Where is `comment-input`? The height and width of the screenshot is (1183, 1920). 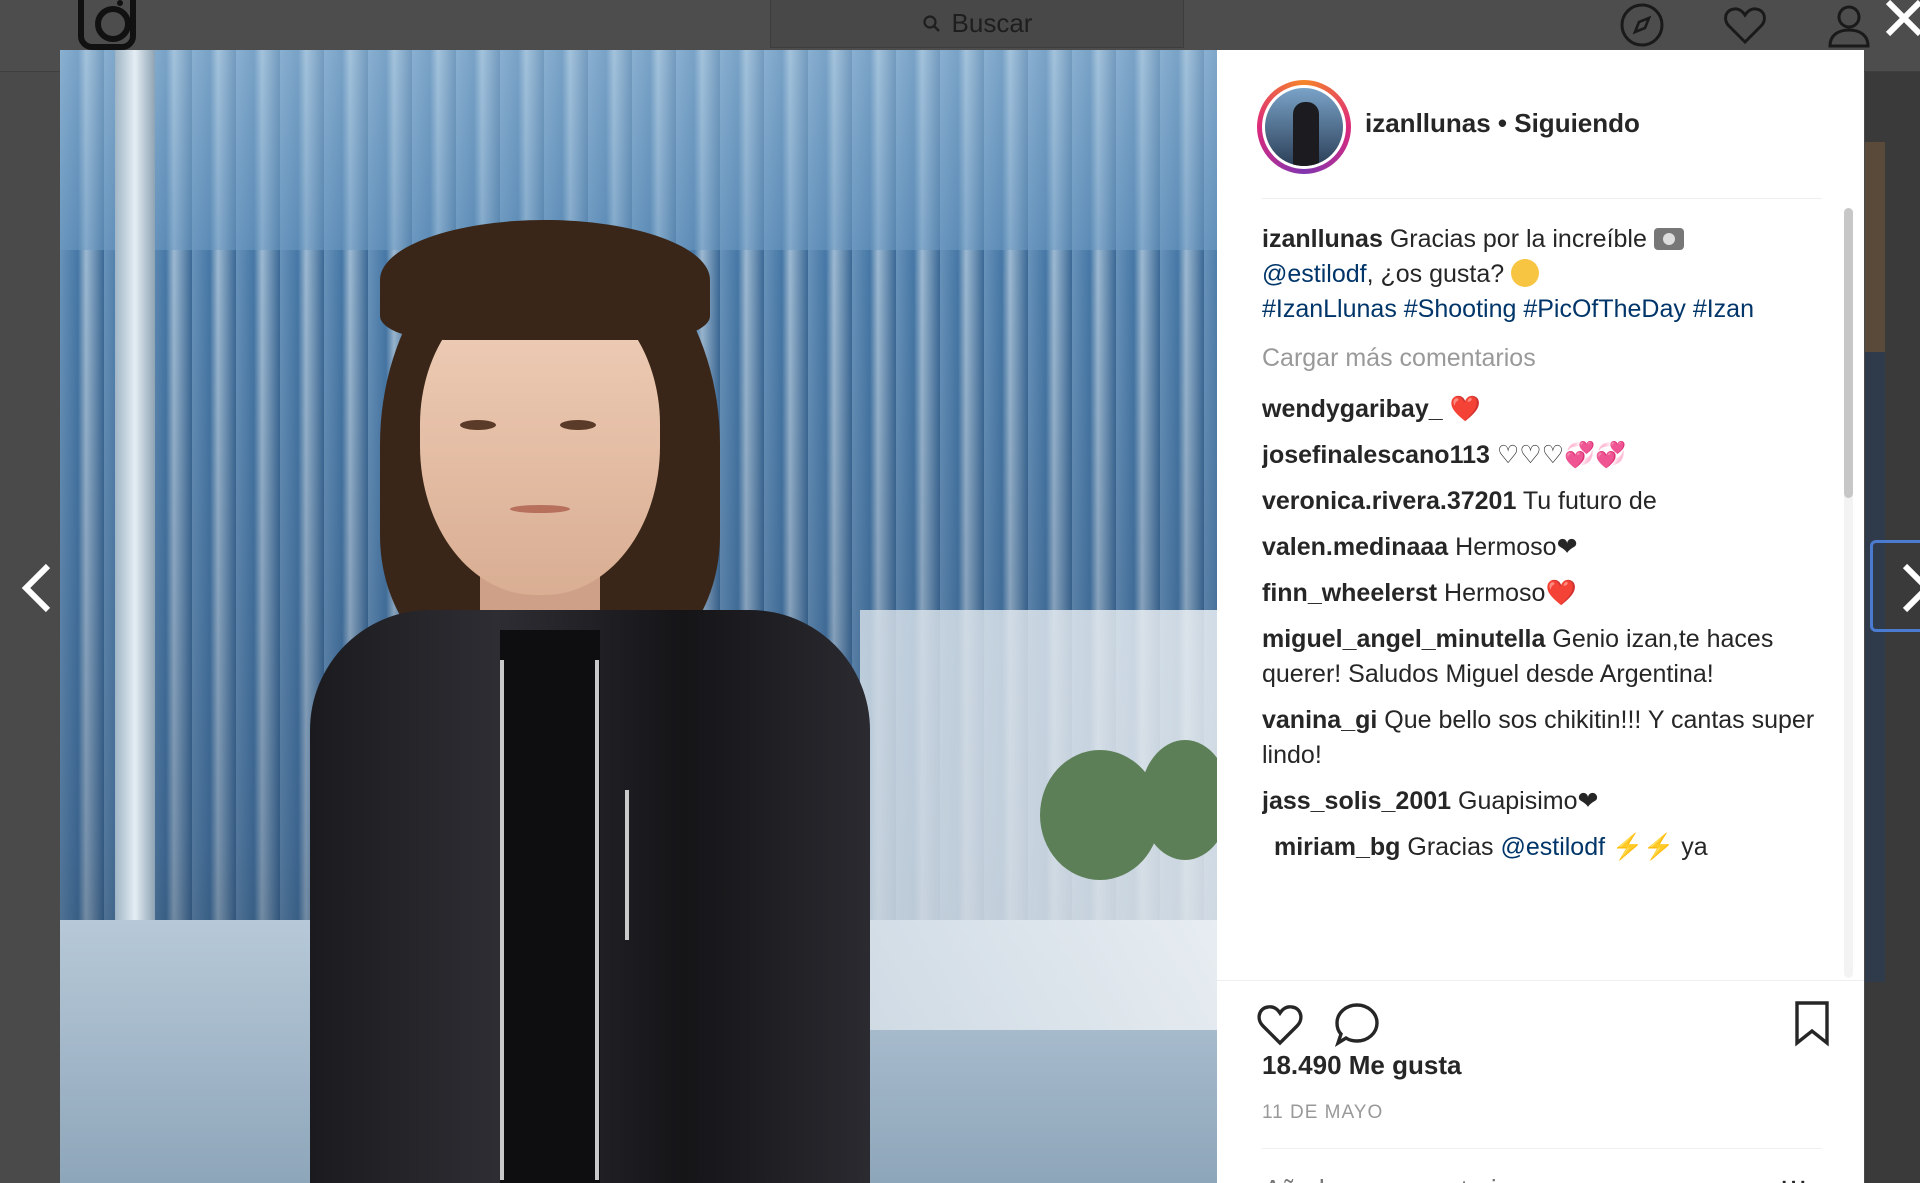 comment-input is located at coordinates (1514, 1178).